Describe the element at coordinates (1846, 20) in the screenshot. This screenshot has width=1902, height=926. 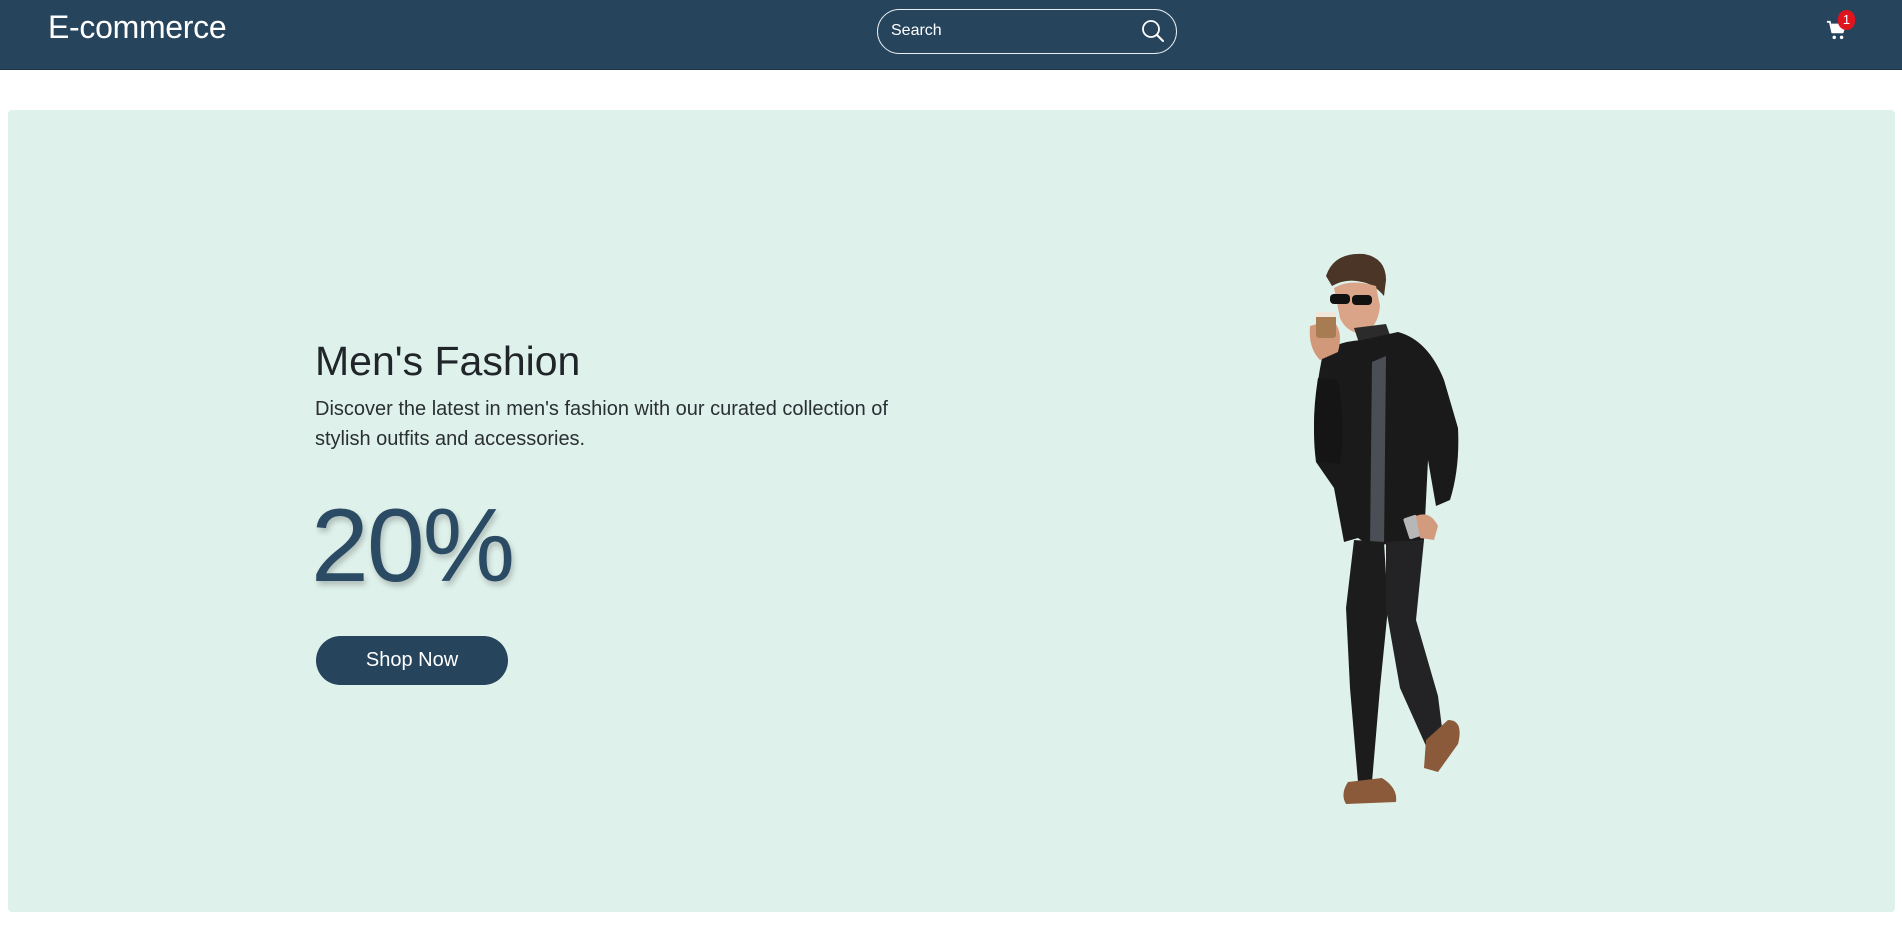
I see `cart-count-badge: 1` at that location.